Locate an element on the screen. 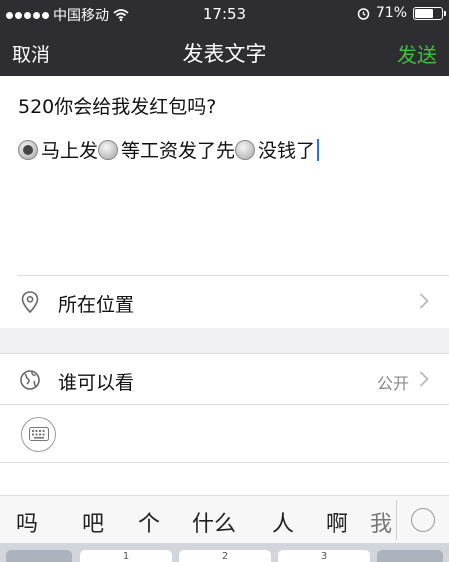  candidate-word: 啊 is located at coordinates (337, 522).